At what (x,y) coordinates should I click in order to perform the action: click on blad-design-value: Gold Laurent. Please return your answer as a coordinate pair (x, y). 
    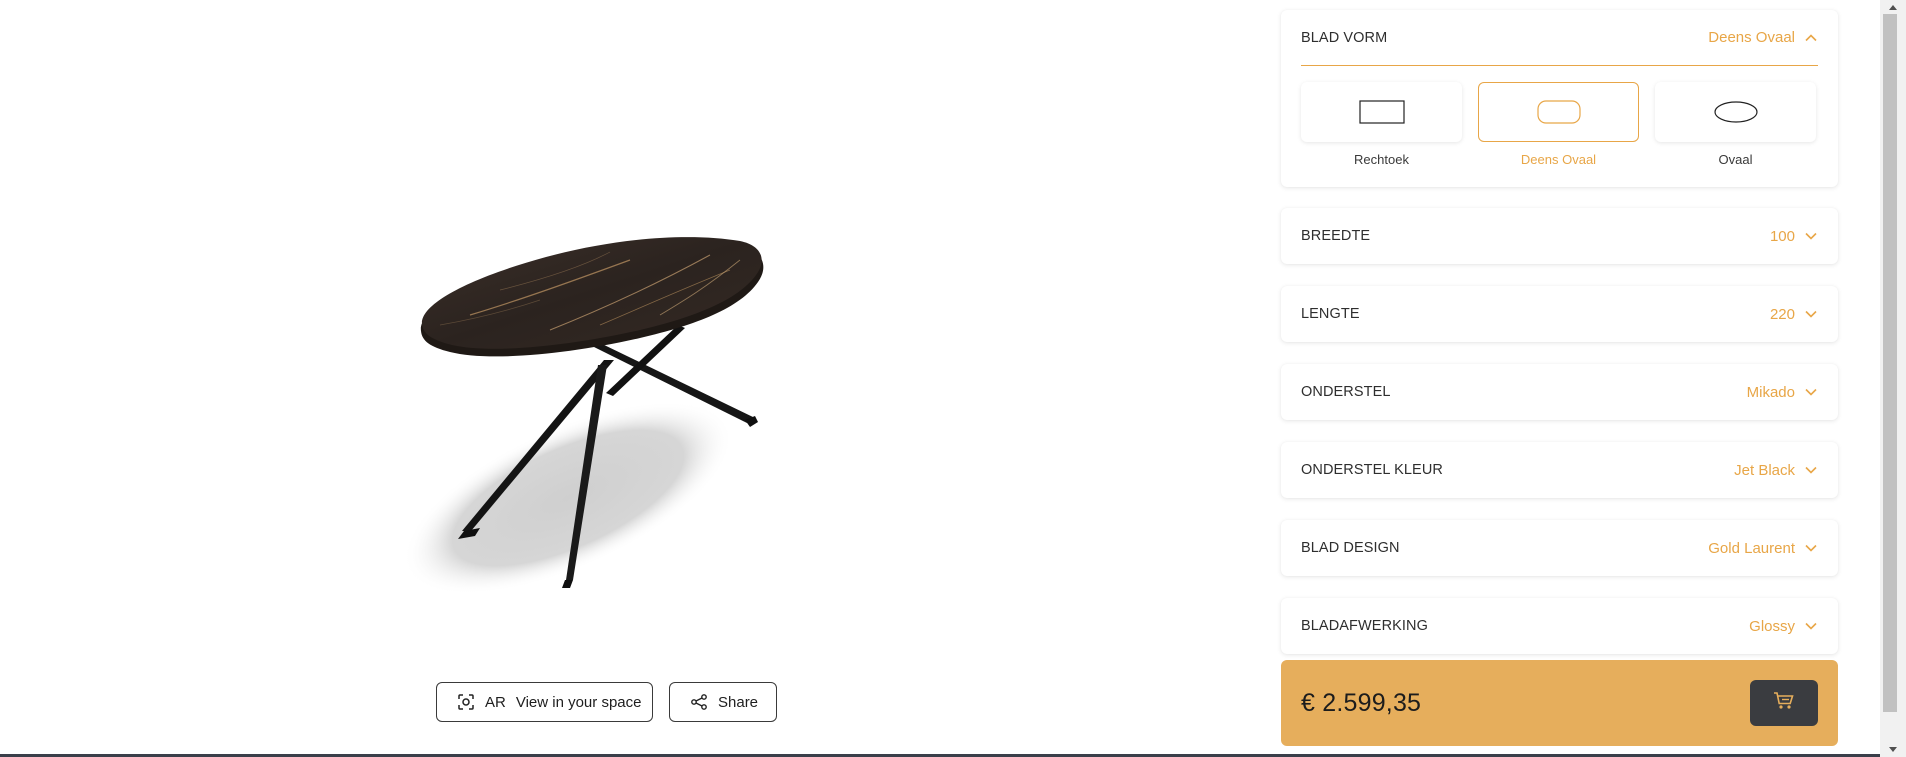
    Looking at the image, I should click on (1751, 548).